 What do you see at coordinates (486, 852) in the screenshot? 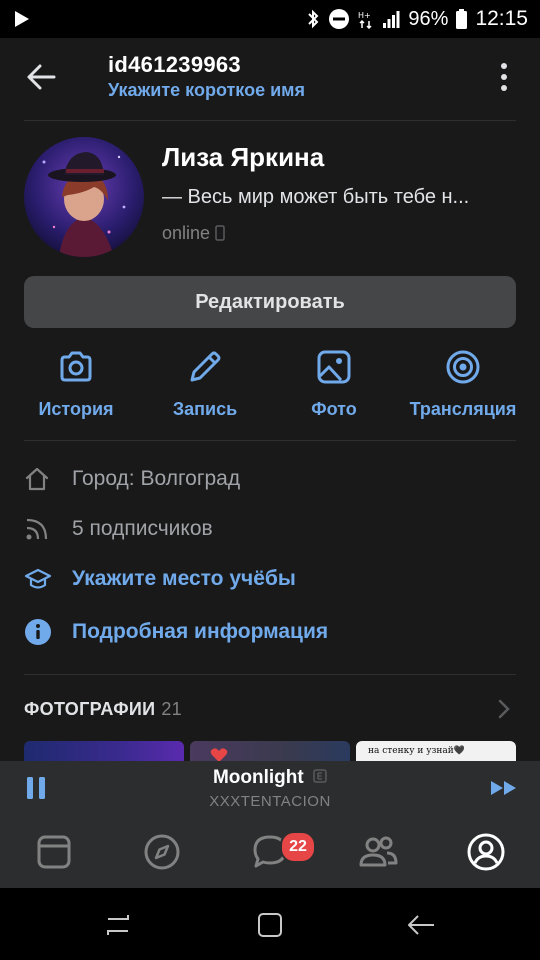
I see `tab-profile-icon` at bounding box center [486, 852].